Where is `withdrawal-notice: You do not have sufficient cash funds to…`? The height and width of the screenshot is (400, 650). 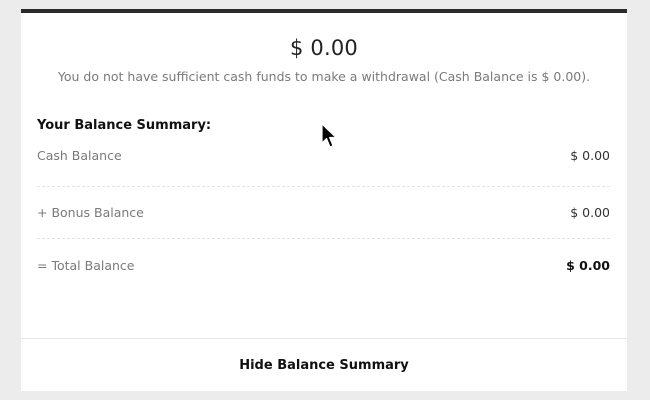 withdrawal-notice: You do not have sufficient cash funds to… is located at coordinates (324, 76).